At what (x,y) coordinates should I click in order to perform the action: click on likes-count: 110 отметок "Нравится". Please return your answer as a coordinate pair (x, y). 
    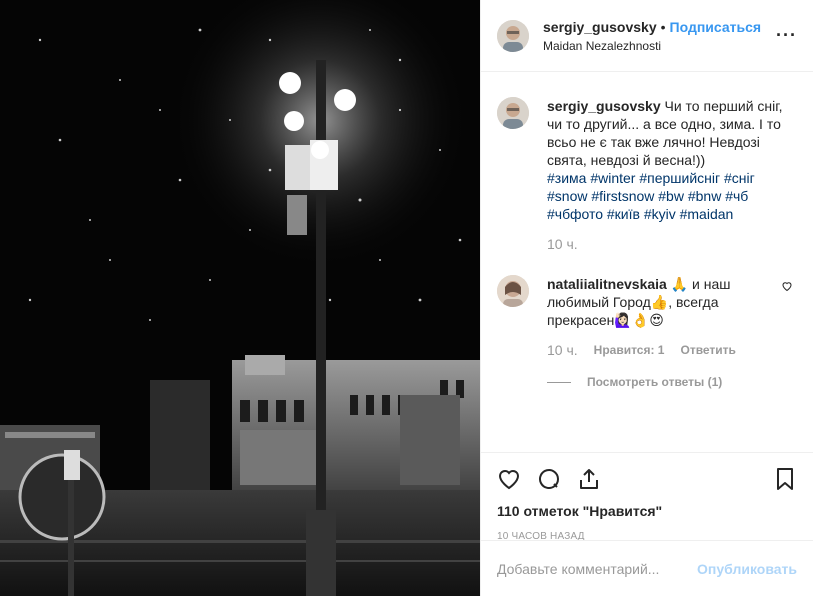
    Looking at the image, I should click on (647, 511).